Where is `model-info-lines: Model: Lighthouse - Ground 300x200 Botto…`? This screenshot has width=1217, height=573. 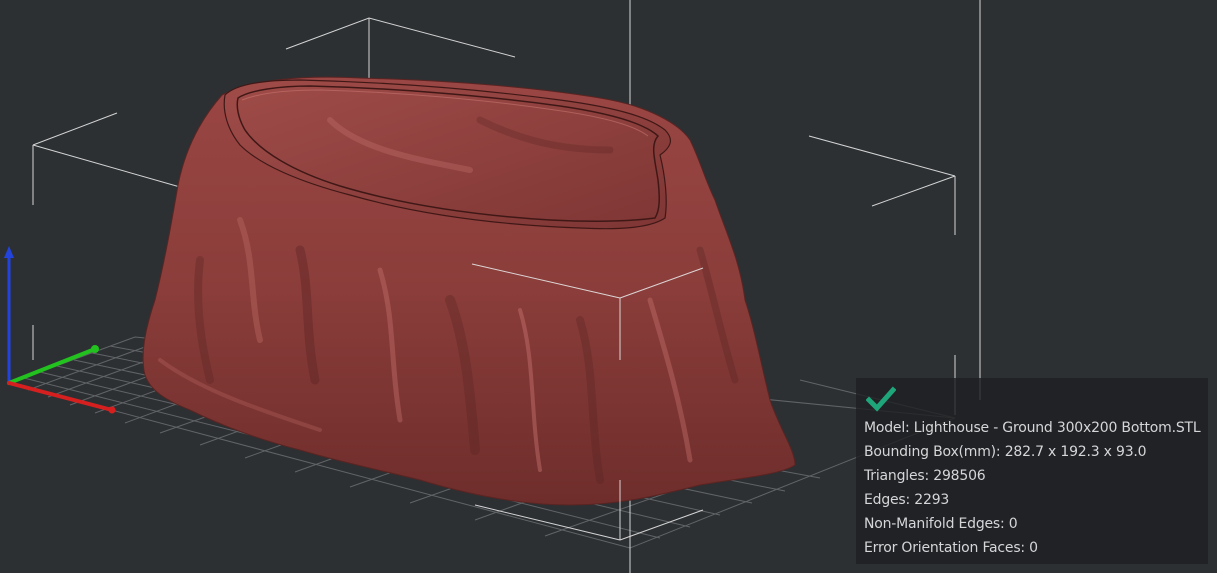
model-info-lines: Model: Lighthouse - Ground 300x200 Botto… is located at coordinates (1032, 488).